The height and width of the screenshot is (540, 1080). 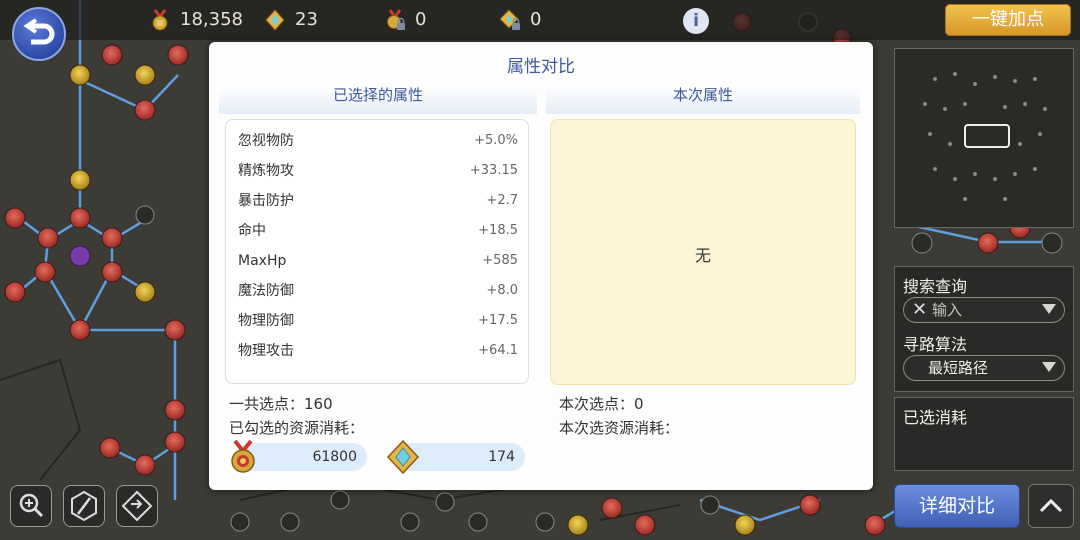 I want to click on back-button, so click(x=39, y=34).